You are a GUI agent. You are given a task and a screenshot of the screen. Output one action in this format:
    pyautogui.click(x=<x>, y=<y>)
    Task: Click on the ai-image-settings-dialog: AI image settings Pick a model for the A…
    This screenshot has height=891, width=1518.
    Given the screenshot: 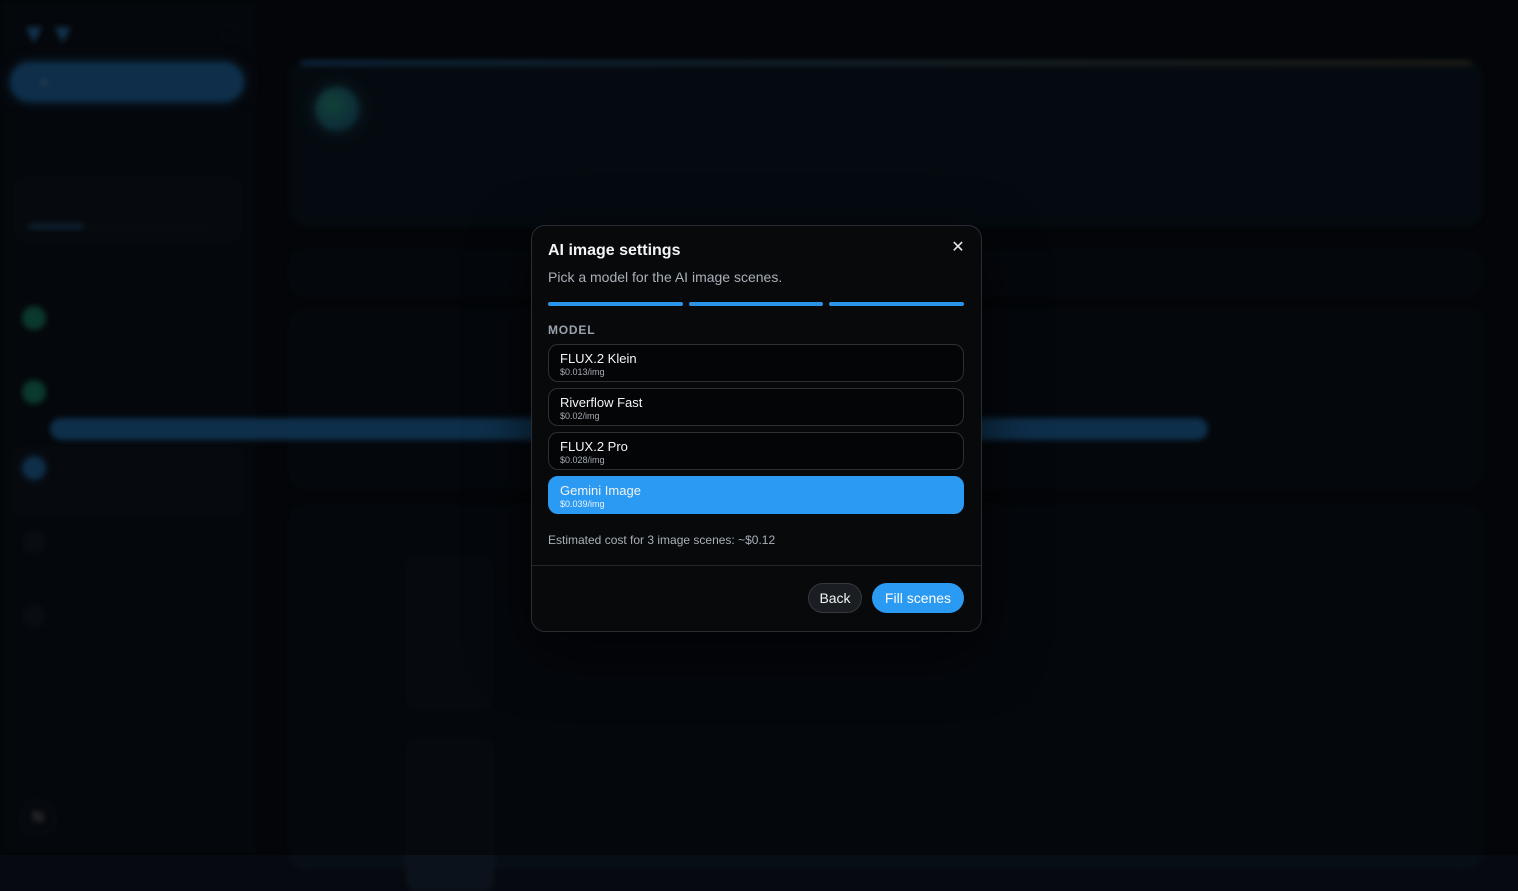 What is the action you would take?
    pyautogui.click(x=756, y=428)
    